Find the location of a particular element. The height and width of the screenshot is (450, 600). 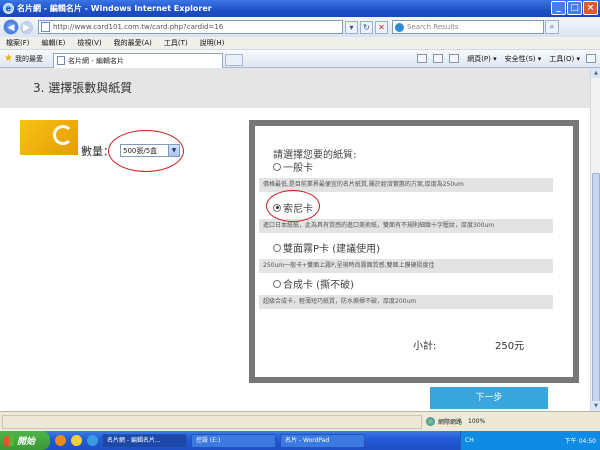

zone-indicator: 網際網路 is located at coordinates (444, 421).